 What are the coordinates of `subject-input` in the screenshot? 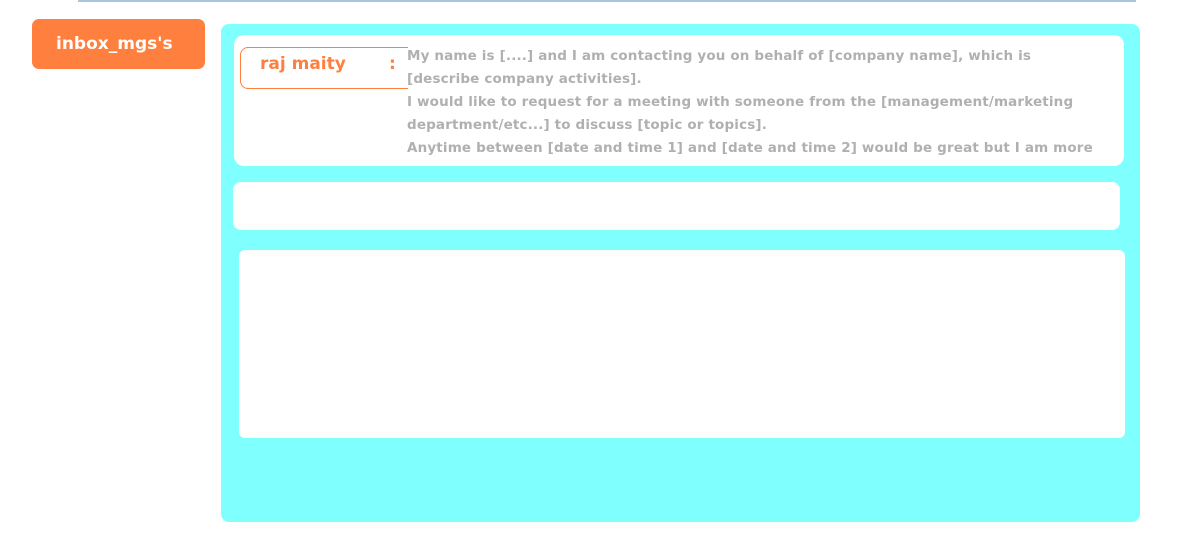 It's located at (676, 206).